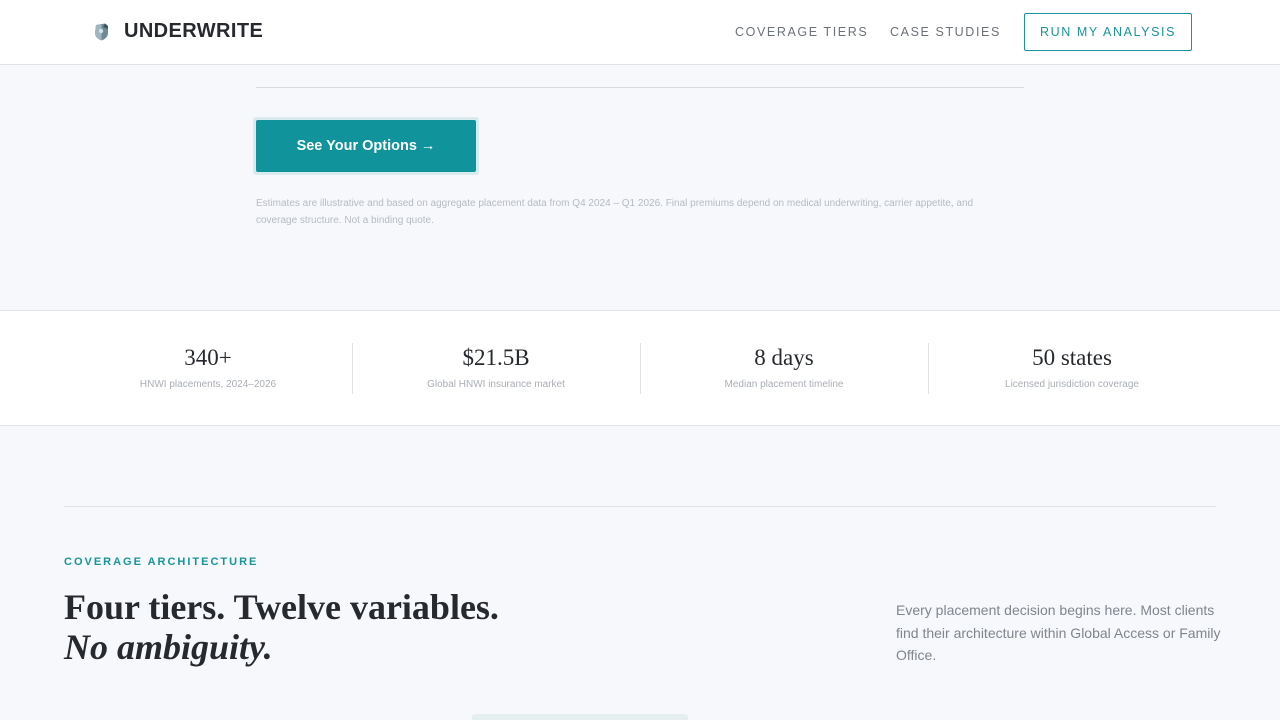 The width and height of the screenshot is (1280, 720). I want to click on stat-value: $21.5B, so click(496, 357).